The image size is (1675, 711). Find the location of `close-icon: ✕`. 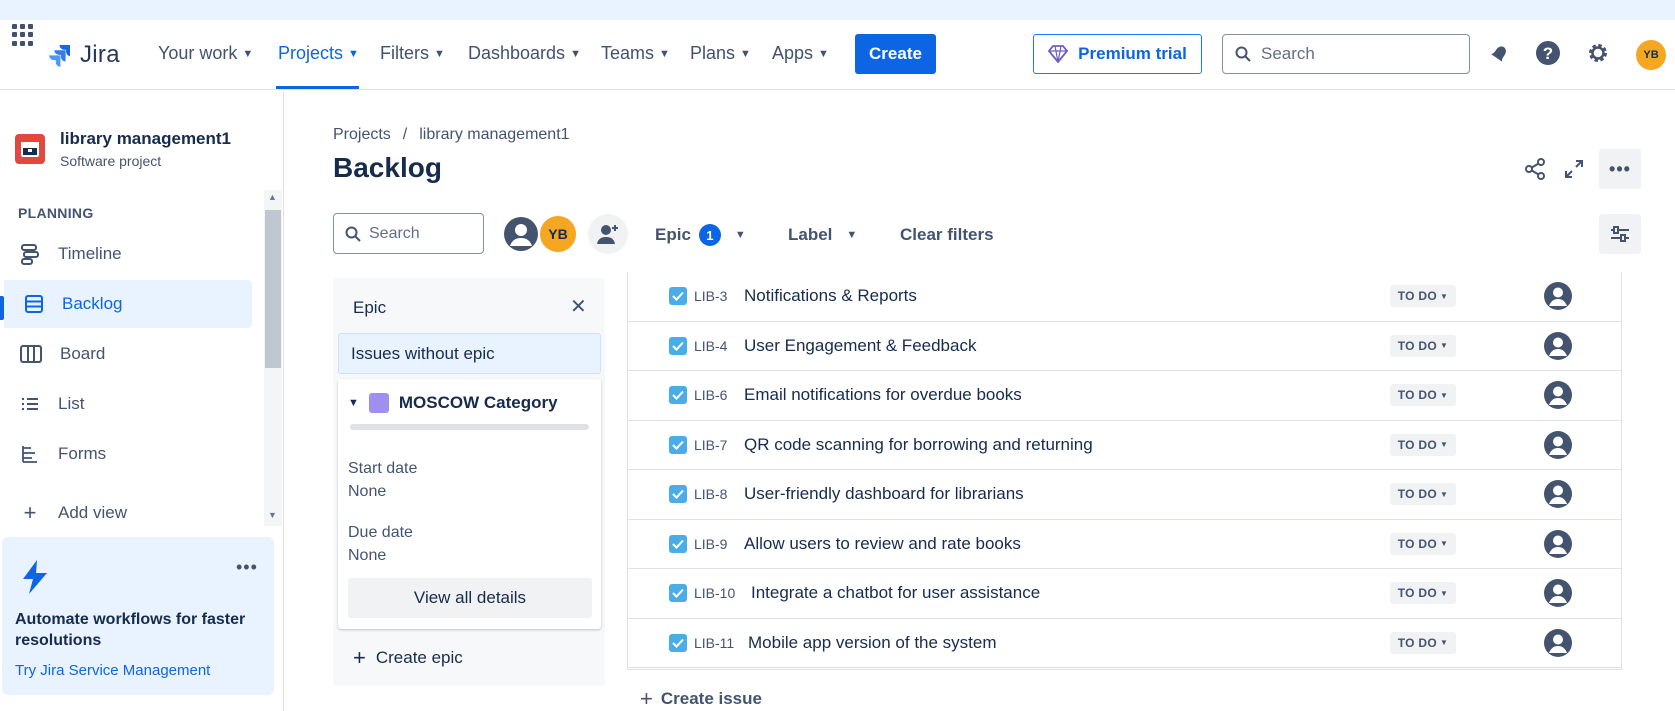

close-icon: ✕ is located at coordinates (578, 306).